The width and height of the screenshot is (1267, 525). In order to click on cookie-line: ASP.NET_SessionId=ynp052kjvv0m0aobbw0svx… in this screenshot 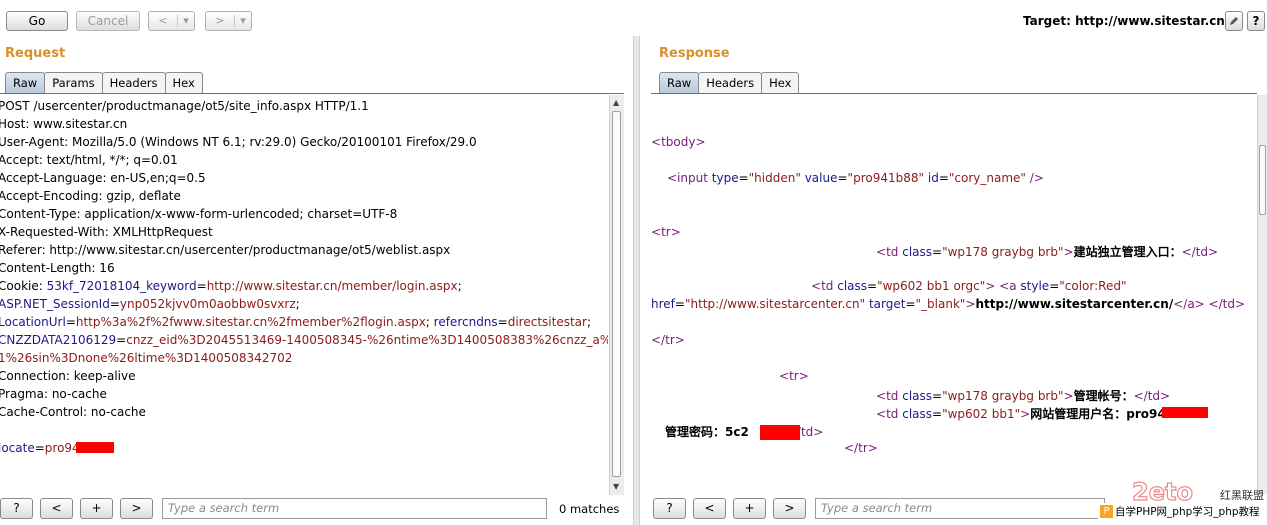, I will do `click(150, 304)`.